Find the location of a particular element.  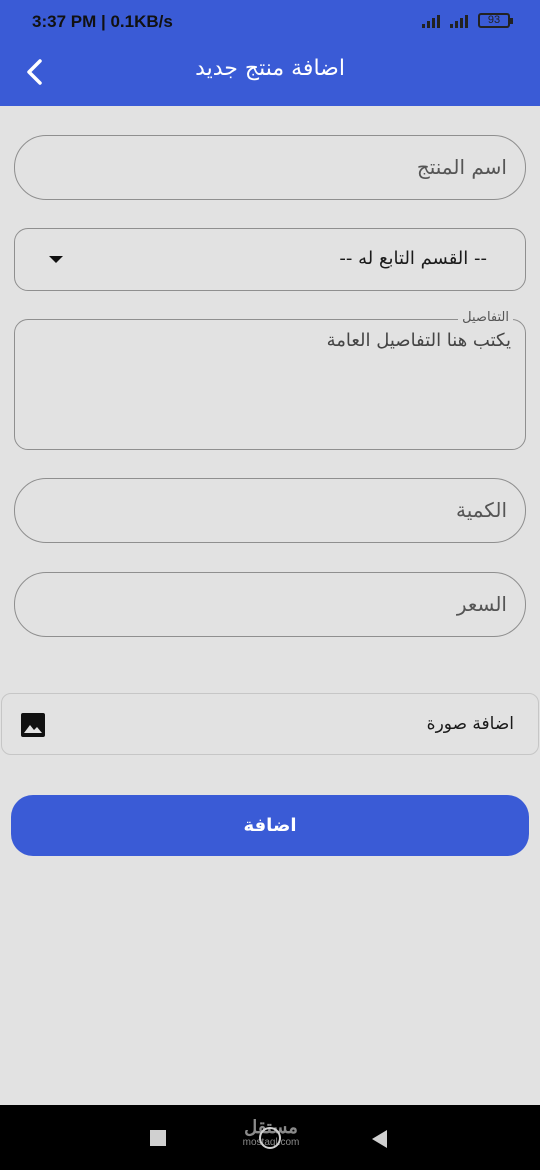

product-name-placeholder: اسم المنتج is located at coordinates (461, 167).